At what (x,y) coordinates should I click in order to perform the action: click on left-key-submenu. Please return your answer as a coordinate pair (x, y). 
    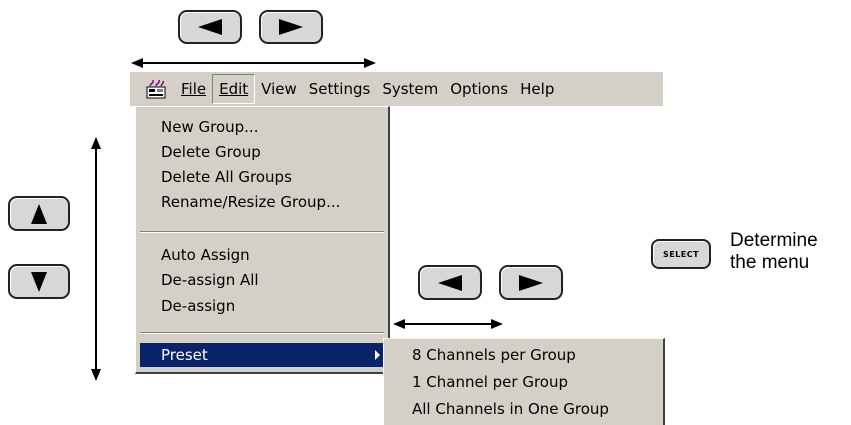
    Looking at the image, I should click on (450, 282).